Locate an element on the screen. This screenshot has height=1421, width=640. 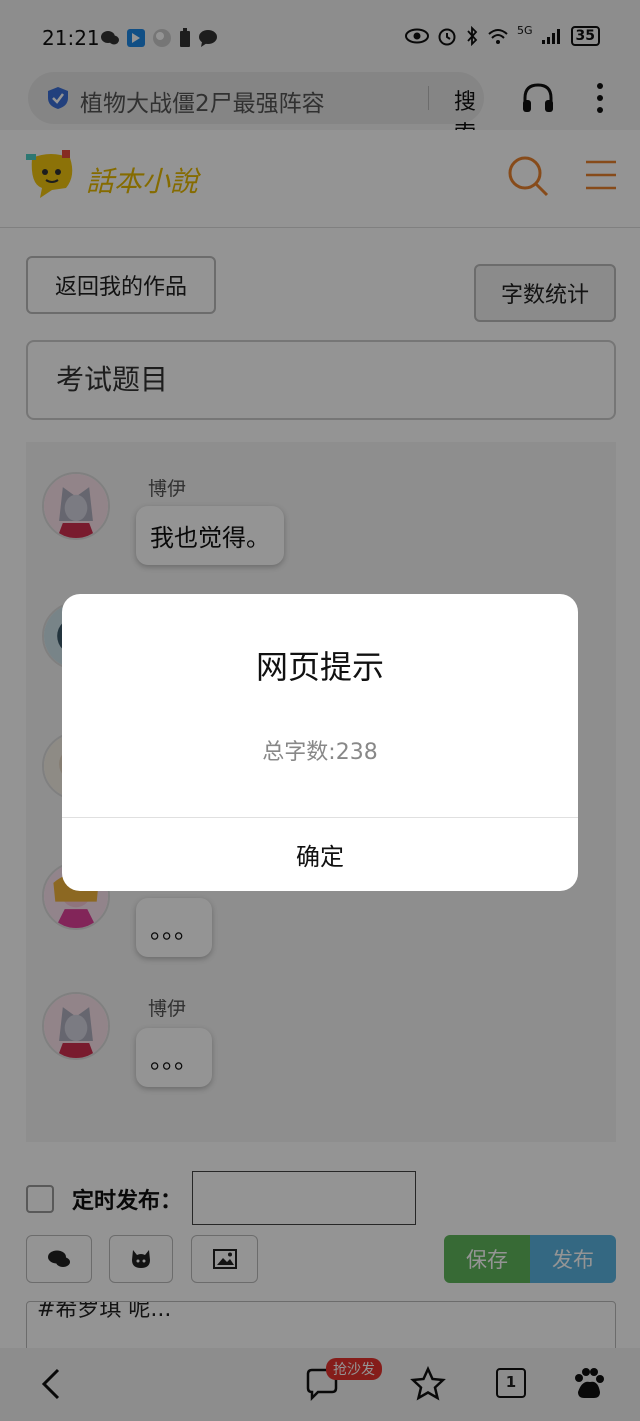
dialog-message: 总字数:238 is located at coordinates (320, 752).